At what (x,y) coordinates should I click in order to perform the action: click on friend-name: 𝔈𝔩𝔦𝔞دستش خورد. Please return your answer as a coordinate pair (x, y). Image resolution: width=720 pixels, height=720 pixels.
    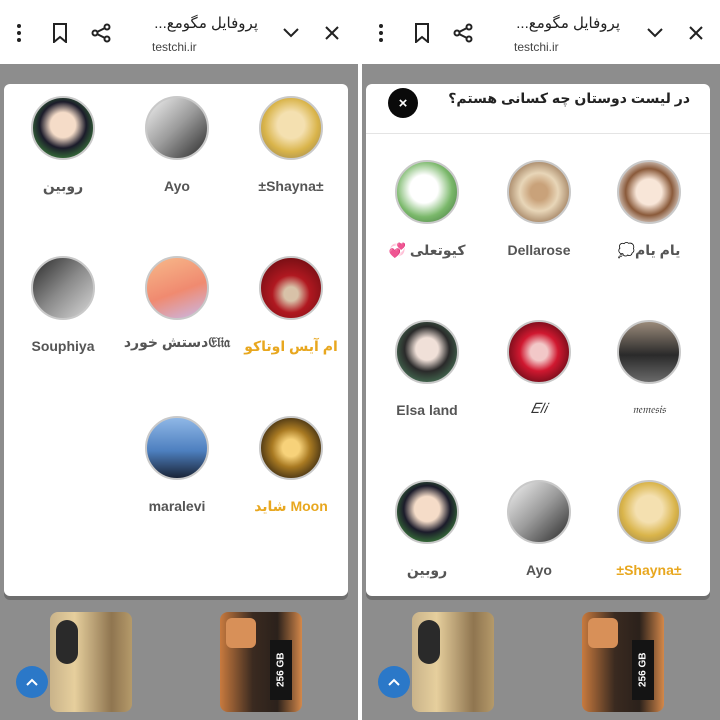
    Looking at the image, I should click on (177, 342).